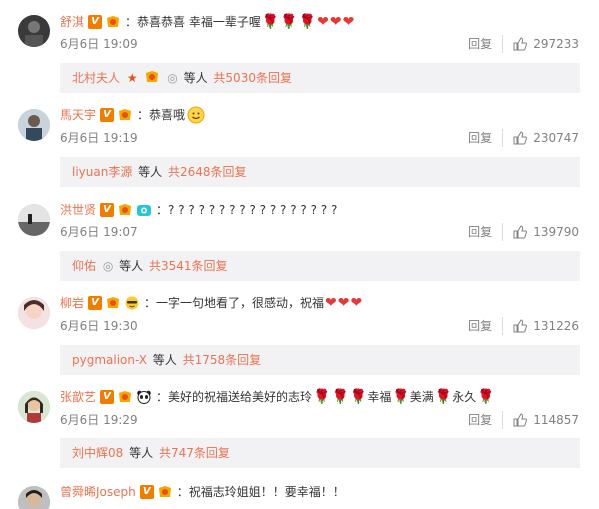 This screenshot has height=509, width=599. I want to click on sub-reply-total: 共3541条回复, so click(188, 266).